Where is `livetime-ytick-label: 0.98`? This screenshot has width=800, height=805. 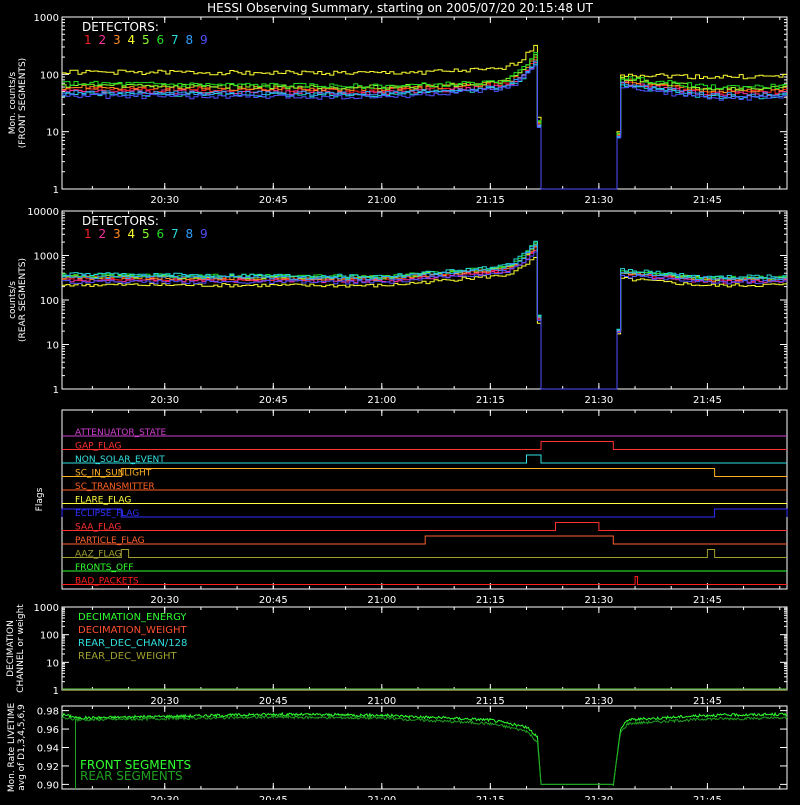
livetime-ytick-label: 0.98 is located at coordinates (48, 712).